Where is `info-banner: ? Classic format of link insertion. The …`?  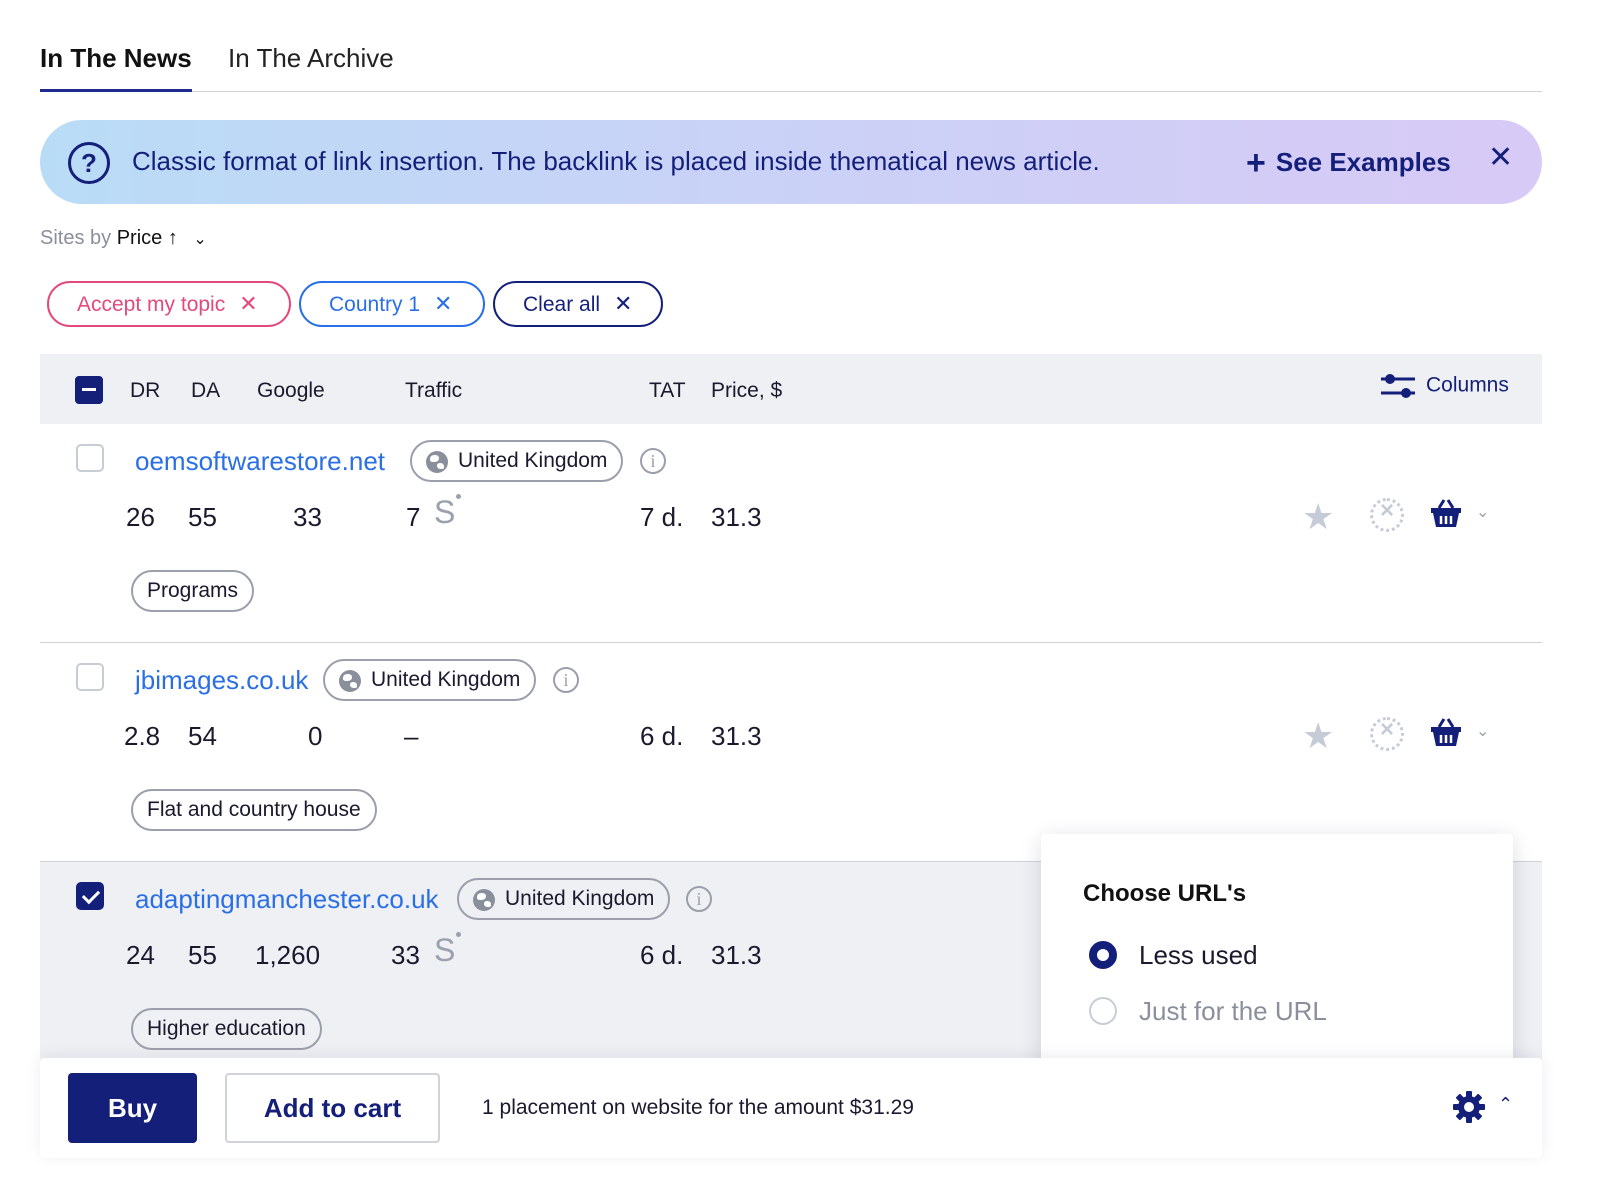
info-banner: ? Classic format of link insertion. The … is located at coordinates (791, 162).